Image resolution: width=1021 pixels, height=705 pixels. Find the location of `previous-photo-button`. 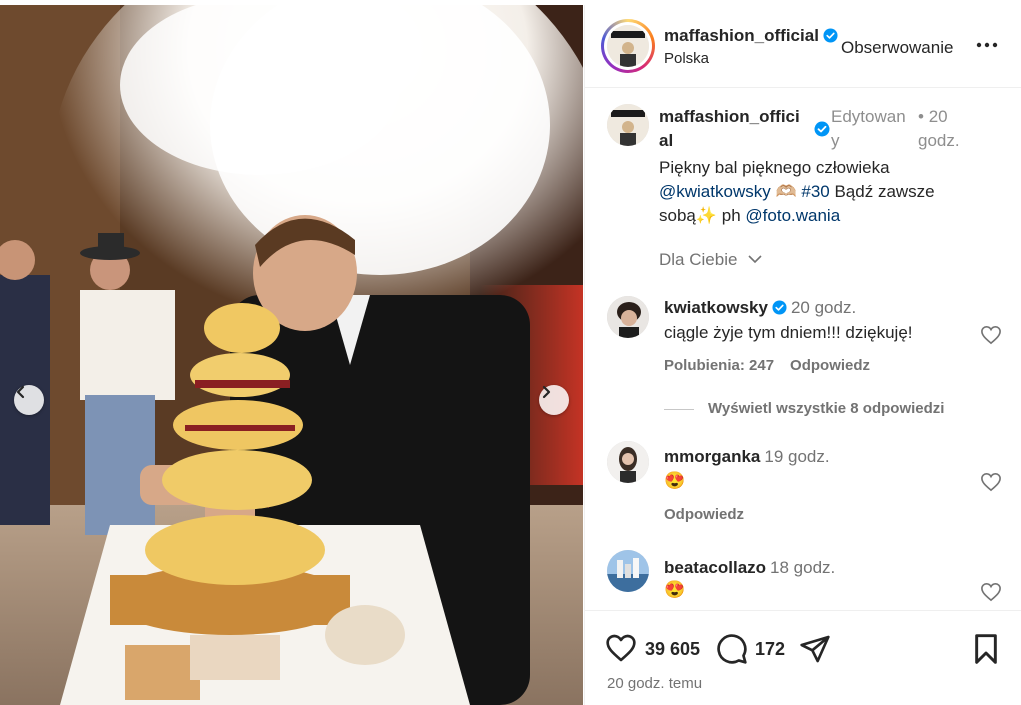

previous-photo-button is located at coordinates (29, 400).